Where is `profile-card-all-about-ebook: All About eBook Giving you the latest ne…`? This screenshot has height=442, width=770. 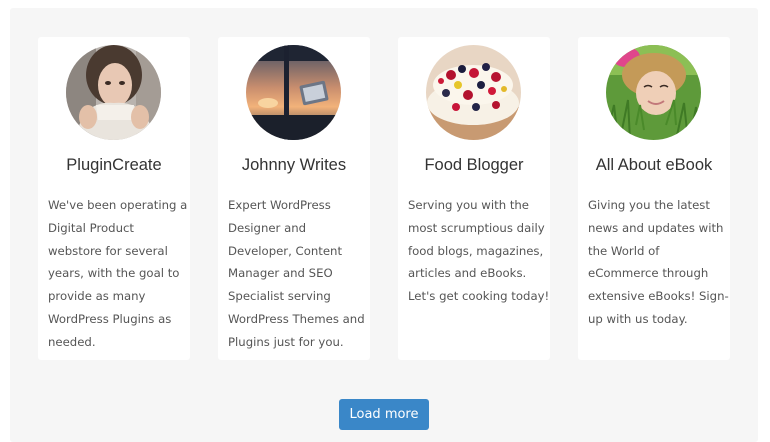 profile-card-all-about-ebook: All About eBook Giving you the latest ne… is located at coordinates (654, 198).